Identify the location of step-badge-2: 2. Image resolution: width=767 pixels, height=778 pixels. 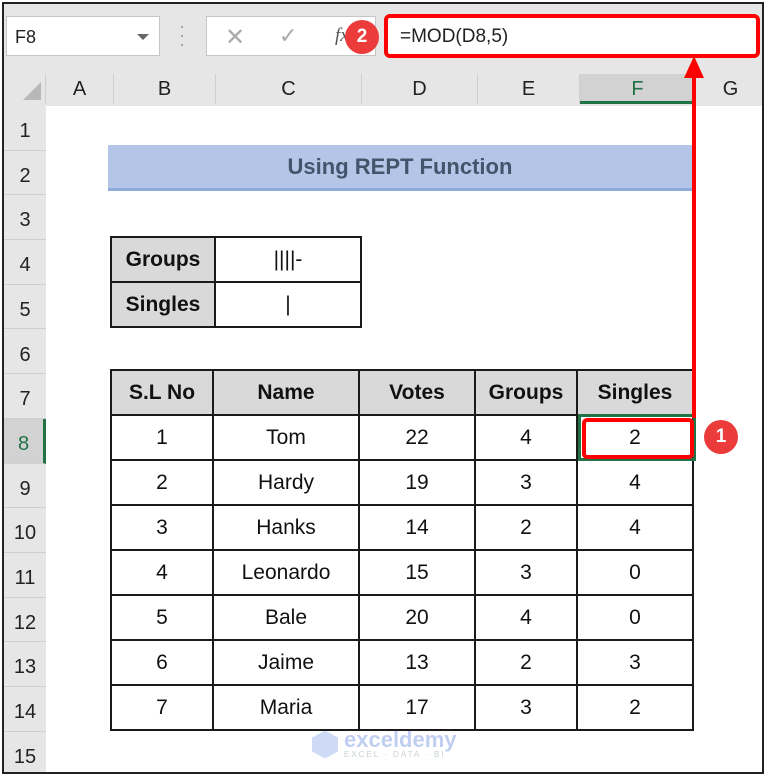
(362, 37).